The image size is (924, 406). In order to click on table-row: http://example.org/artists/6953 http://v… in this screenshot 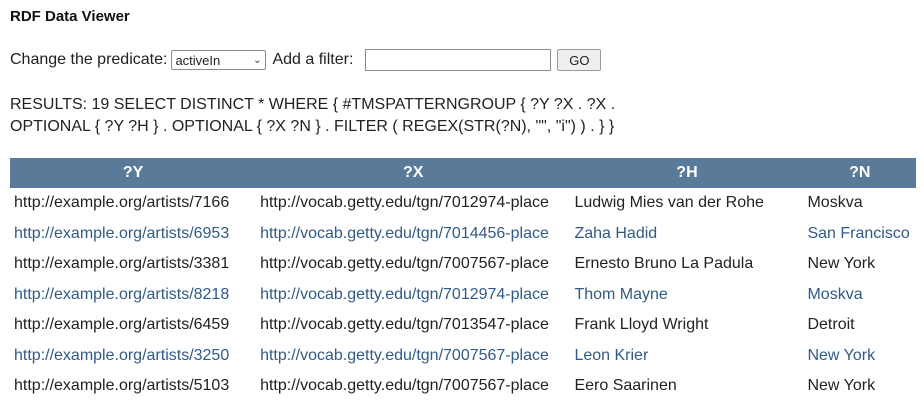, I will do `click(463, 233)`.